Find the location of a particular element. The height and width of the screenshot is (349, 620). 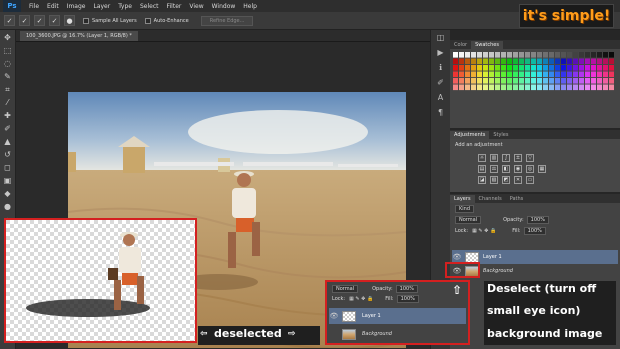

history-panel-icon: ◫ is located at coordinates (441, 39).